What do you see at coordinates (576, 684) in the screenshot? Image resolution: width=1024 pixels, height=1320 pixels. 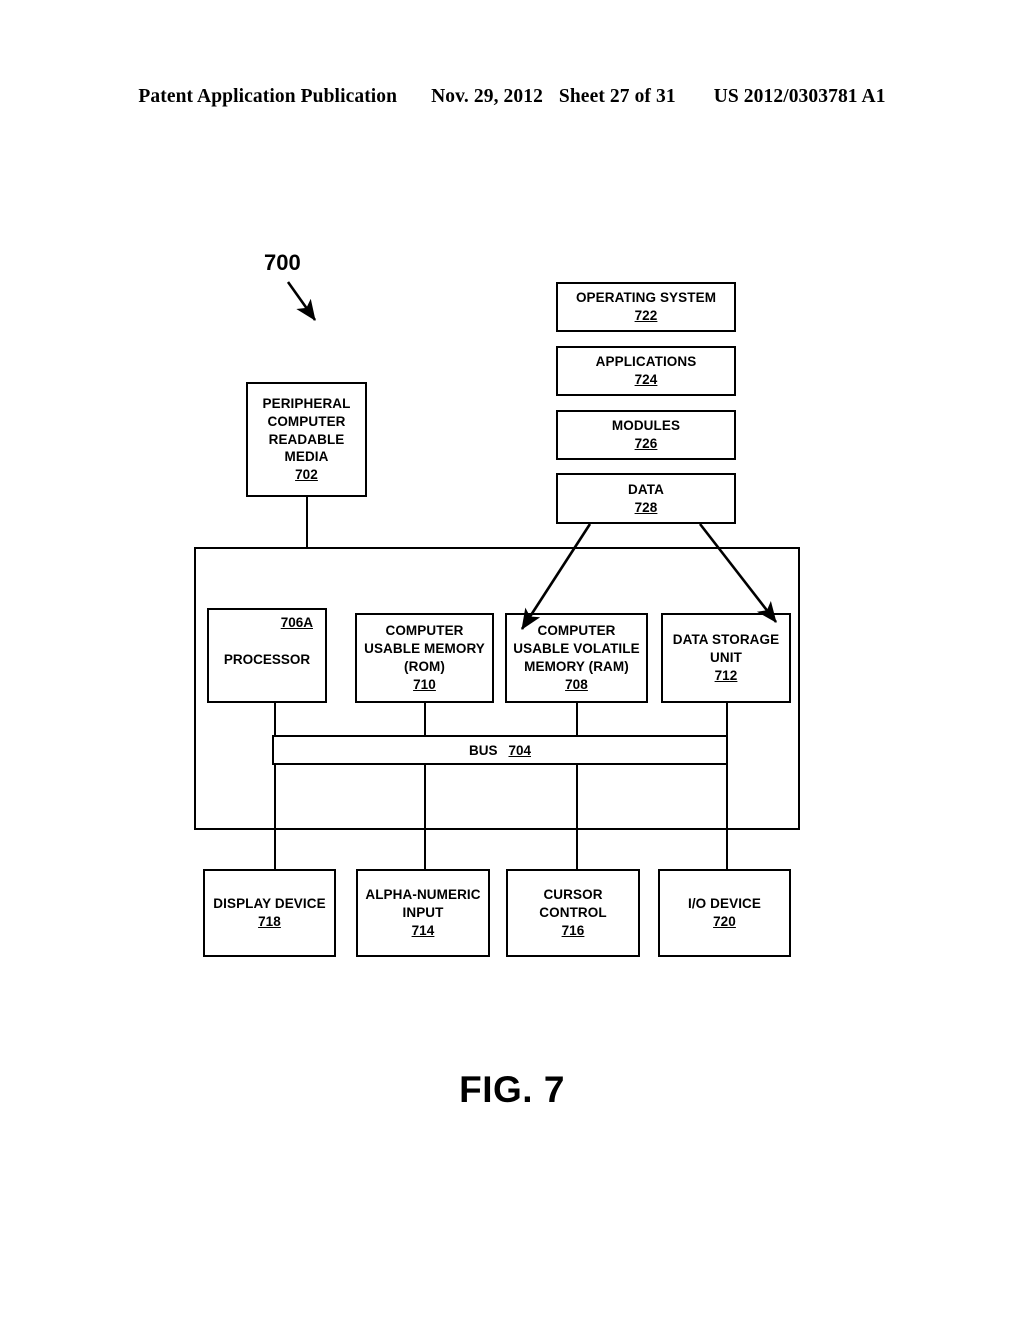 I see `ram-ref: 708` at bounding box center [576, 684].